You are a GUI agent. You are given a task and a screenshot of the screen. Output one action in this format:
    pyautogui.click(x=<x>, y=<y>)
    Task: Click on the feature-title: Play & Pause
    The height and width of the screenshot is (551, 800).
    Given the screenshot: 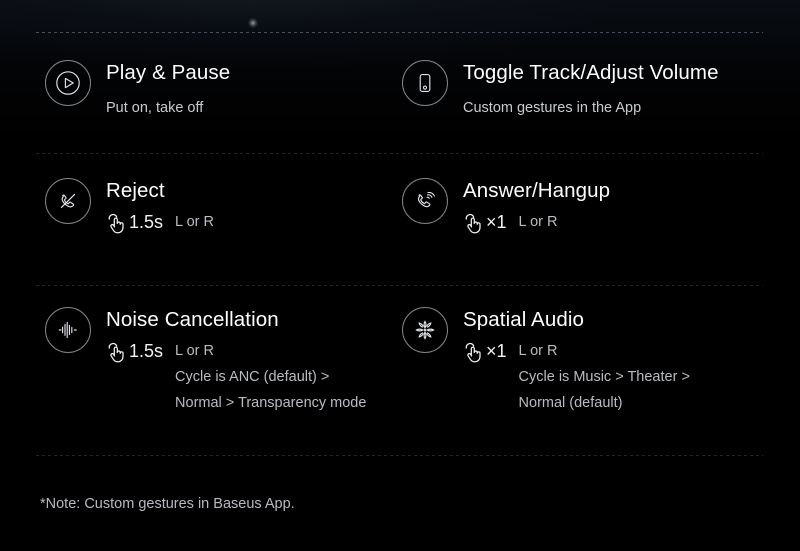 What is the action you would take?
    pyautogui.click(x=168, y=72)
    